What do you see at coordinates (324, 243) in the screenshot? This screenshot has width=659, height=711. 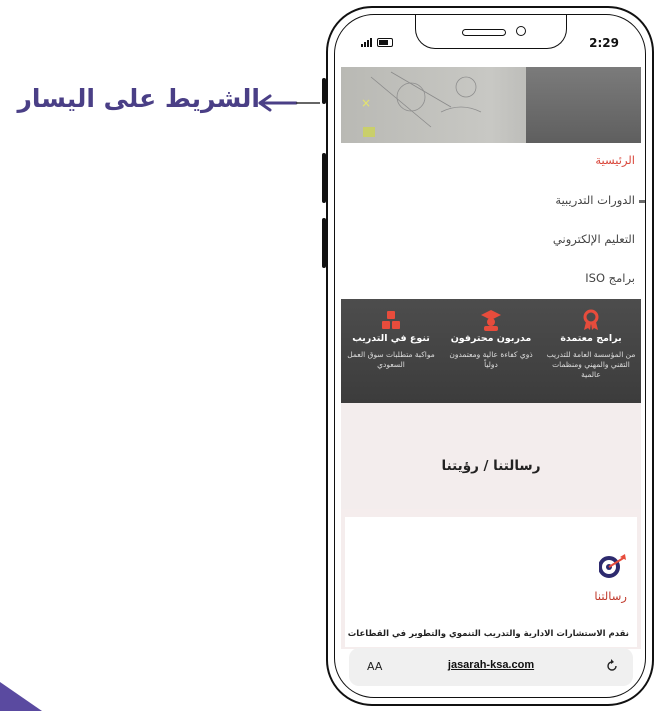 I see `volume-down-button` at bounding box center [324, 243].